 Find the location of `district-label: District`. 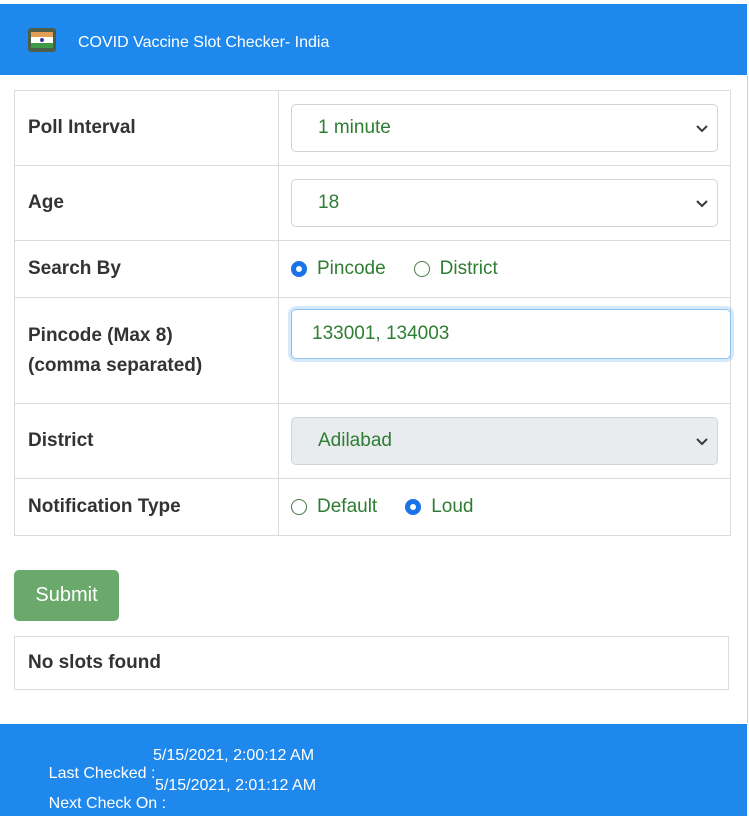

district-label: District is located at coordinates (146, 441).